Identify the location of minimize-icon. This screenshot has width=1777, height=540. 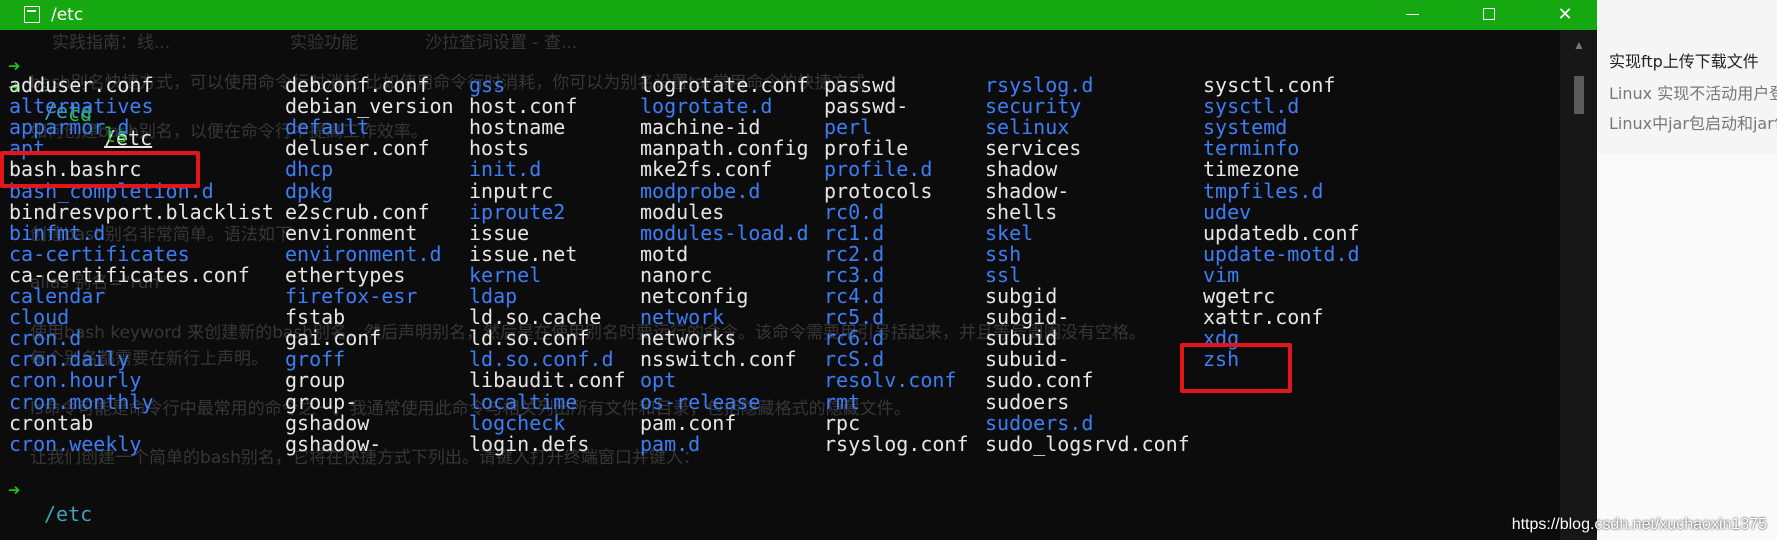
(1412, 14).